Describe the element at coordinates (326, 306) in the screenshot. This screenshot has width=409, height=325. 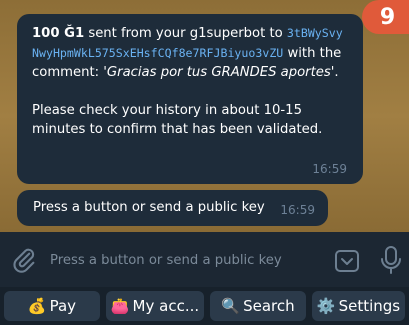
I see `gear-icon: ⚙️` at that location.